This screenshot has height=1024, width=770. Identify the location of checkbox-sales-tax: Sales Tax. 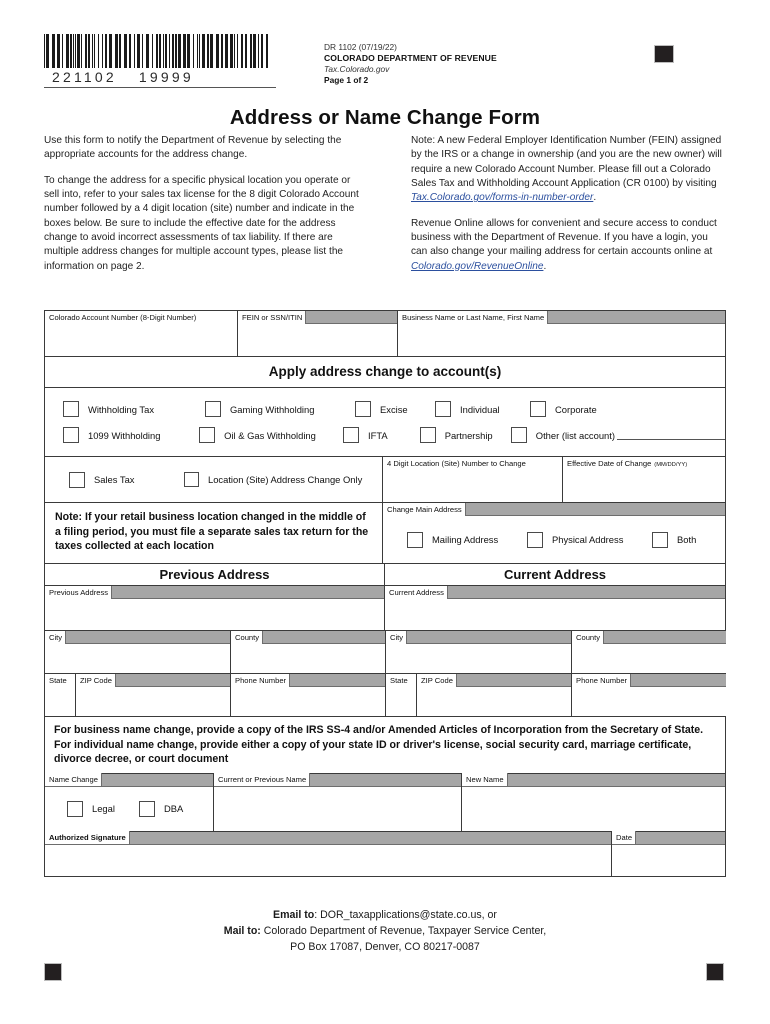
(126, 479).